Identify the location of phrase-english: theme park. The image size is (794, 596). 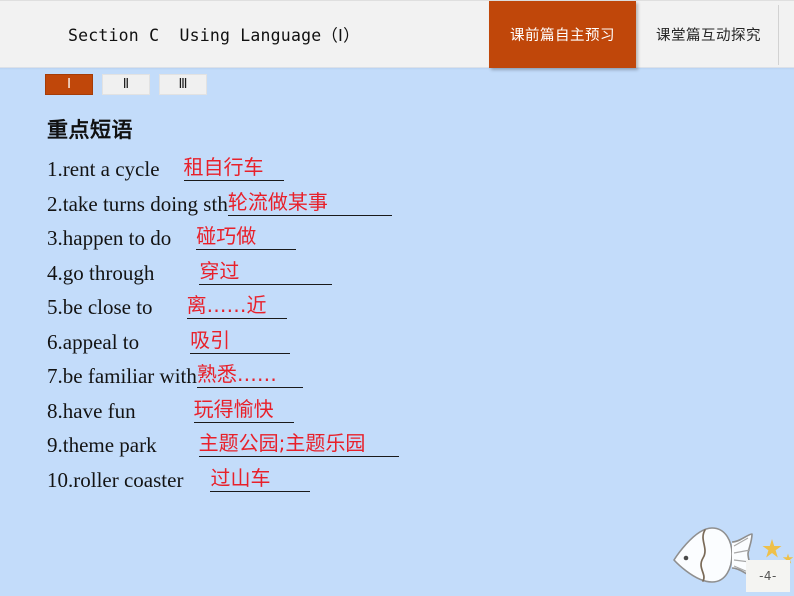
(109, 445).